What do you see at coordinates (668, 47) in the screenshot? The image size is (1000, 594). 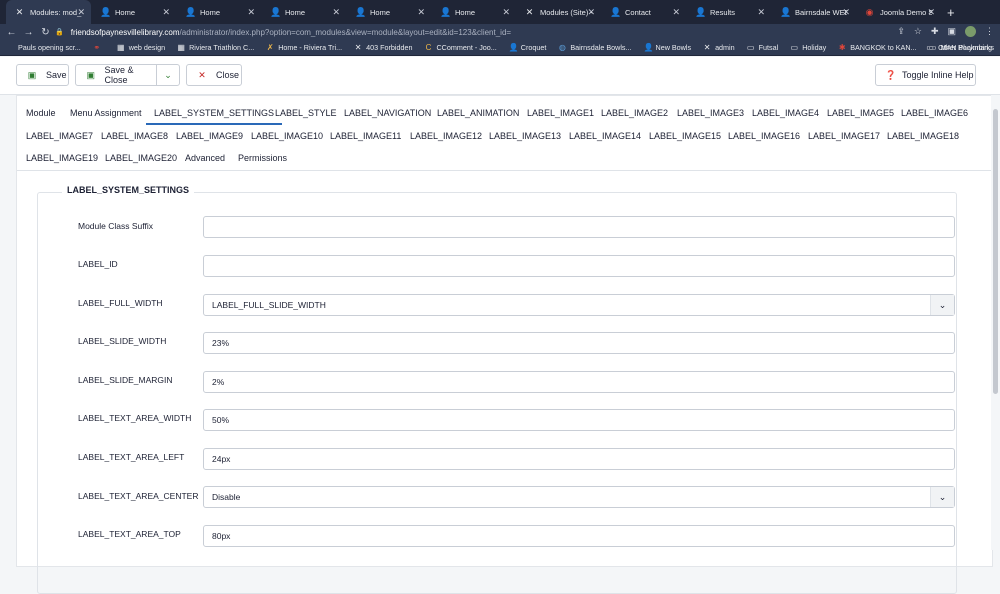 I see `bookmark-item: 👤 New Bowls` at bounding box center [668, 47].